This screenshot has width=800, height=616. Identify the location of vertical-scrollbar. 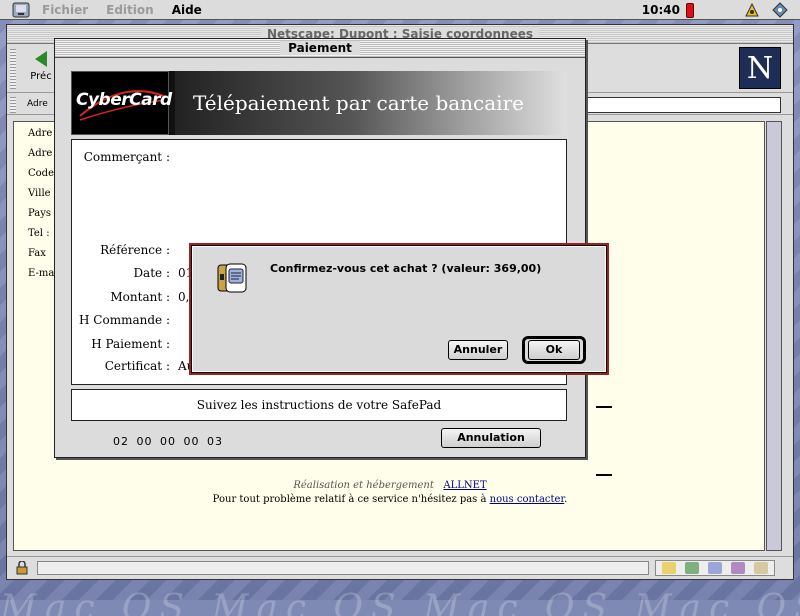
(774, 336).